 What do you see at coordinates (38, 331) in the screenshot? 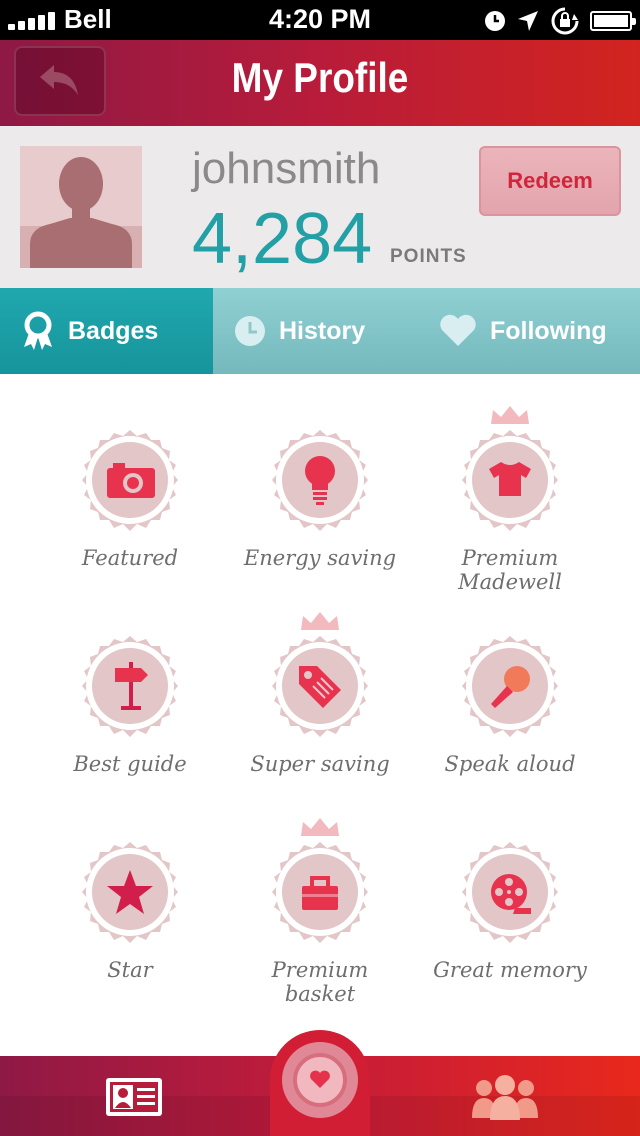
I see `ribbon-icon` at bounding box center [38, 331].